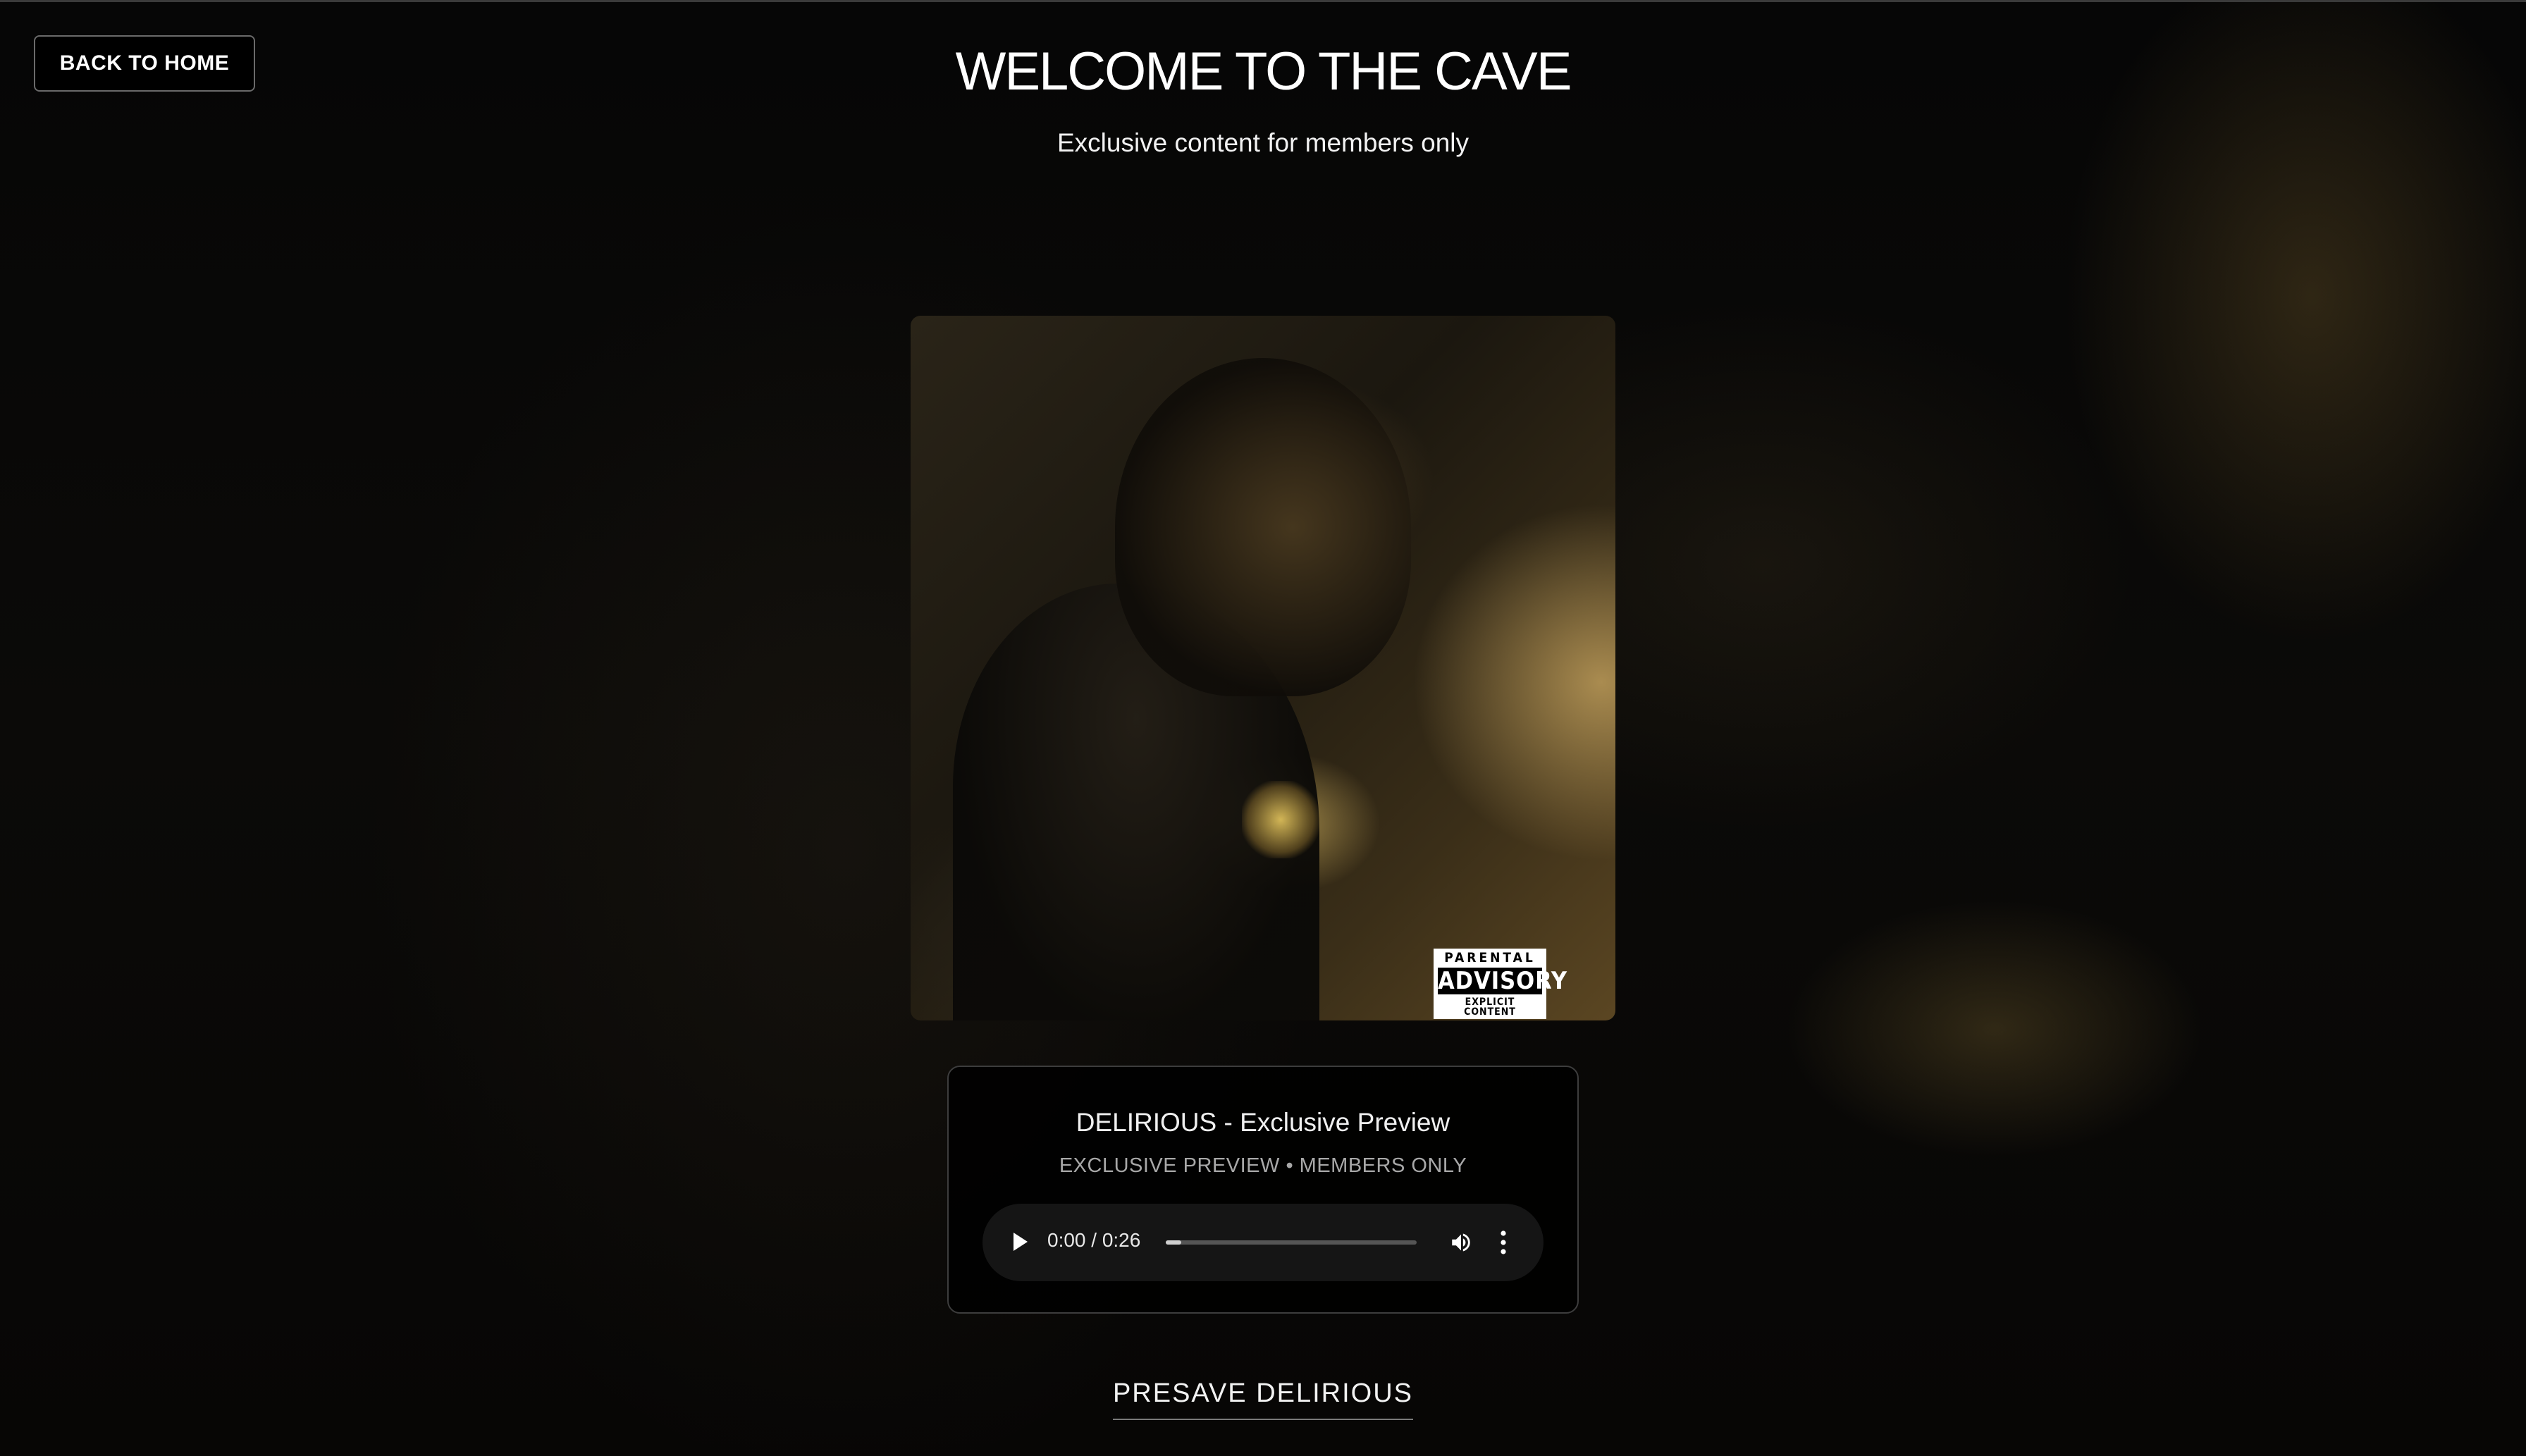  I want to click on play-icon, so click(1021, 1242).